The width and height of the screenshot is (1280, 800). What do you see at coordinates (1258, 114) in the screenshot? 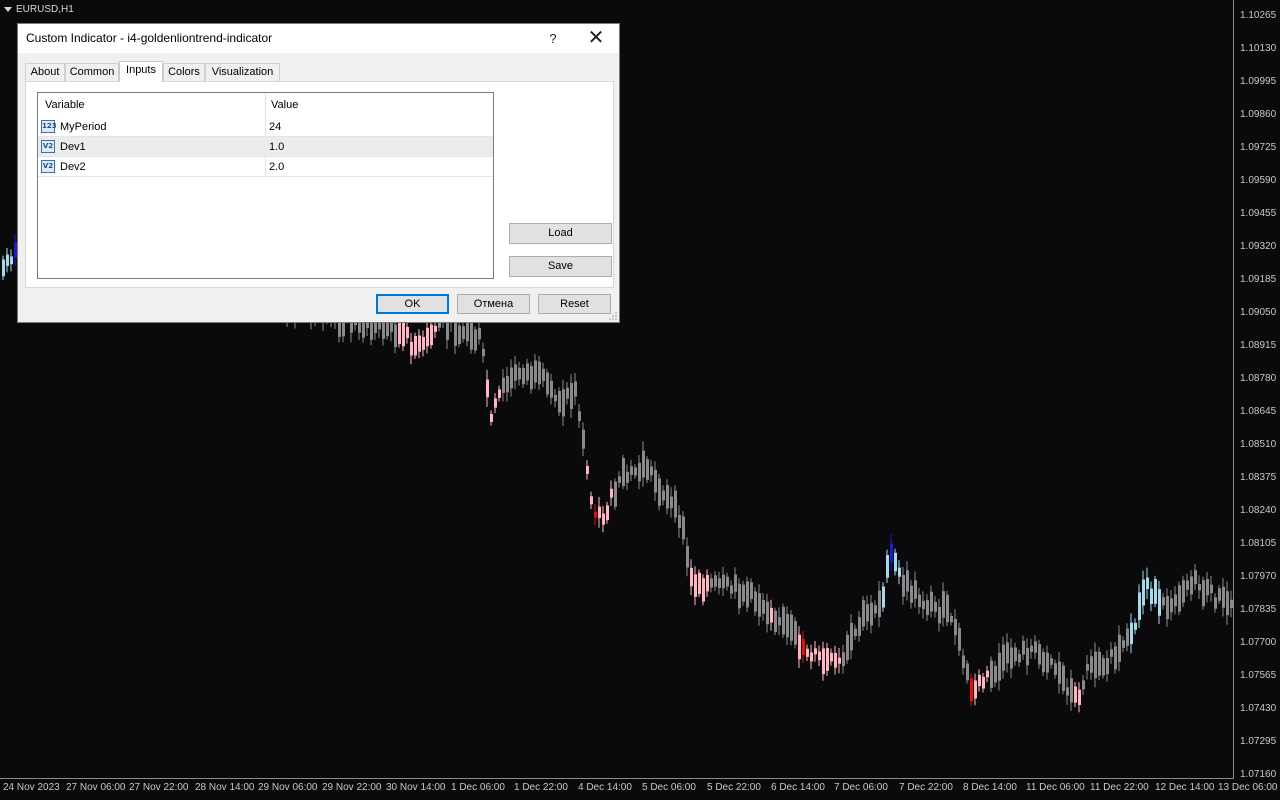
I see `price-label: 1.09860` at bounding box center [1258, 114].